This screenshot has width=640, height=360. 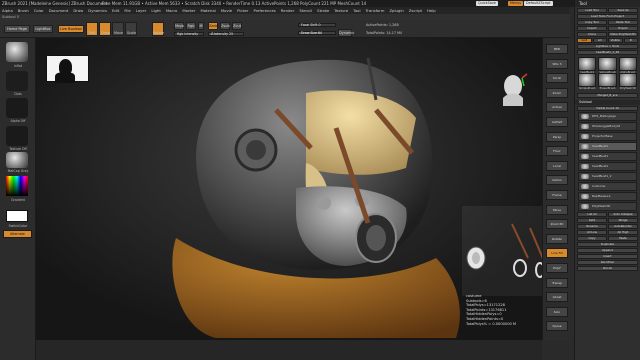 I want to click on shelf-rotate-button: Rotate, so click(x=557, y=238).